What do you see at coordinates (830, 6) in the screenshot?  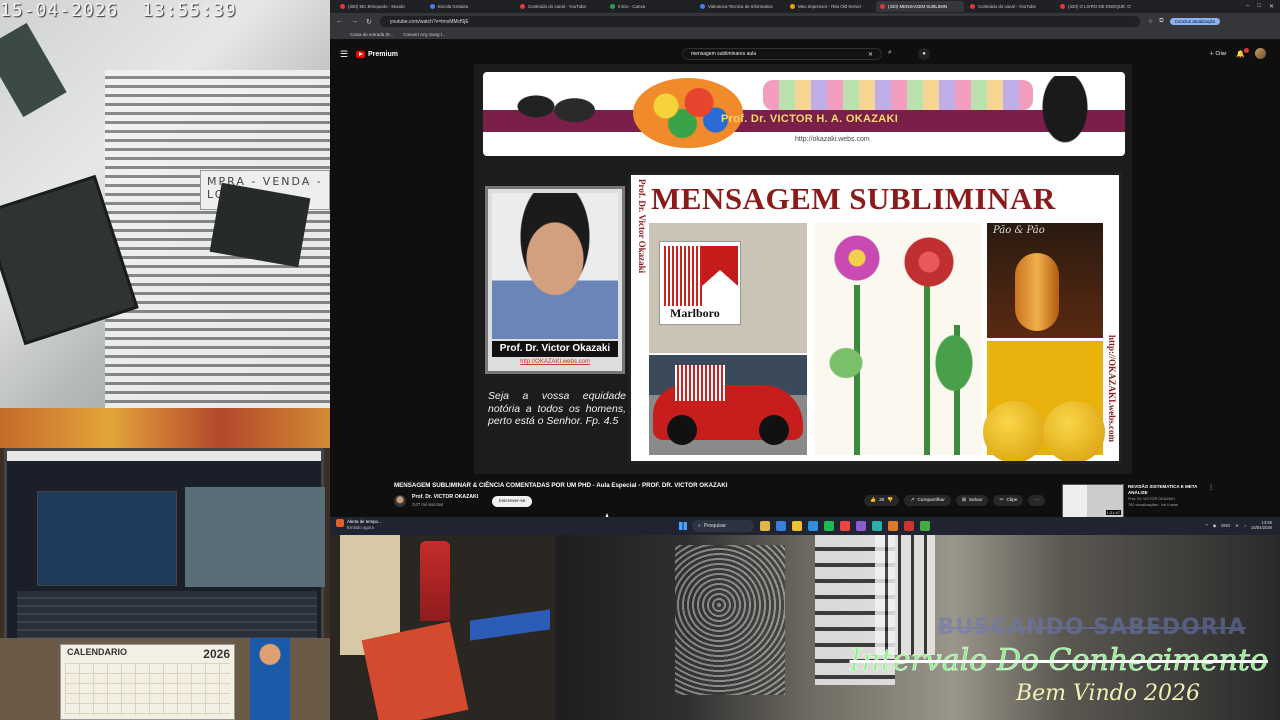 I see `browser-tab: Meu Impressor - Rita Old Server` at bounding box center [830, 6].